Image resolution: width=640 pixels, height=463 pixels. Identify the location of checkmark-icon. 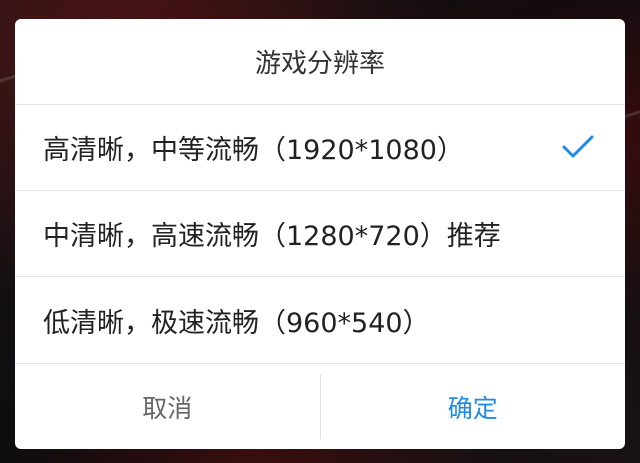
(578, 146).